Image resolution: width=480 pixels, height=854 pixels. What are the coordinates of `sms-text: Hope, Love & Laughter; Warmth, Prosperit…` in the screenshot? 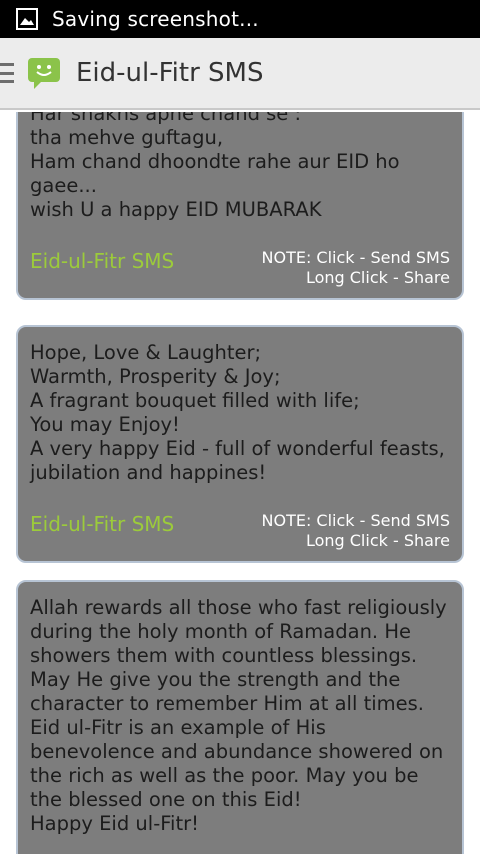 It's located at (237, 412).